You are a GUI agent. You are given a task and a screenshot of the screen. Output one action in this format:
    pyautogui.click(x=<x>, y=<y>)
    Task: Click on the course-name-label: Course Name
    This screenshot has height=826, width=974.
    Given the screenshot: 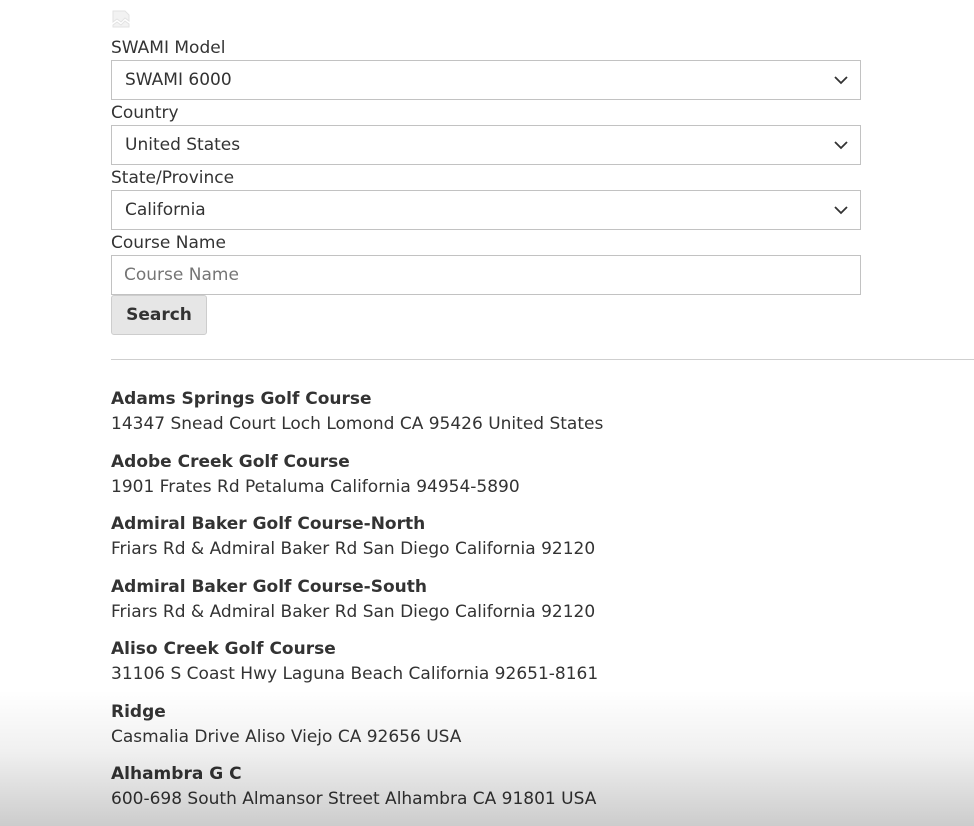 What is the action you would take?
    pyautogui.click(x=168, y=243)
    